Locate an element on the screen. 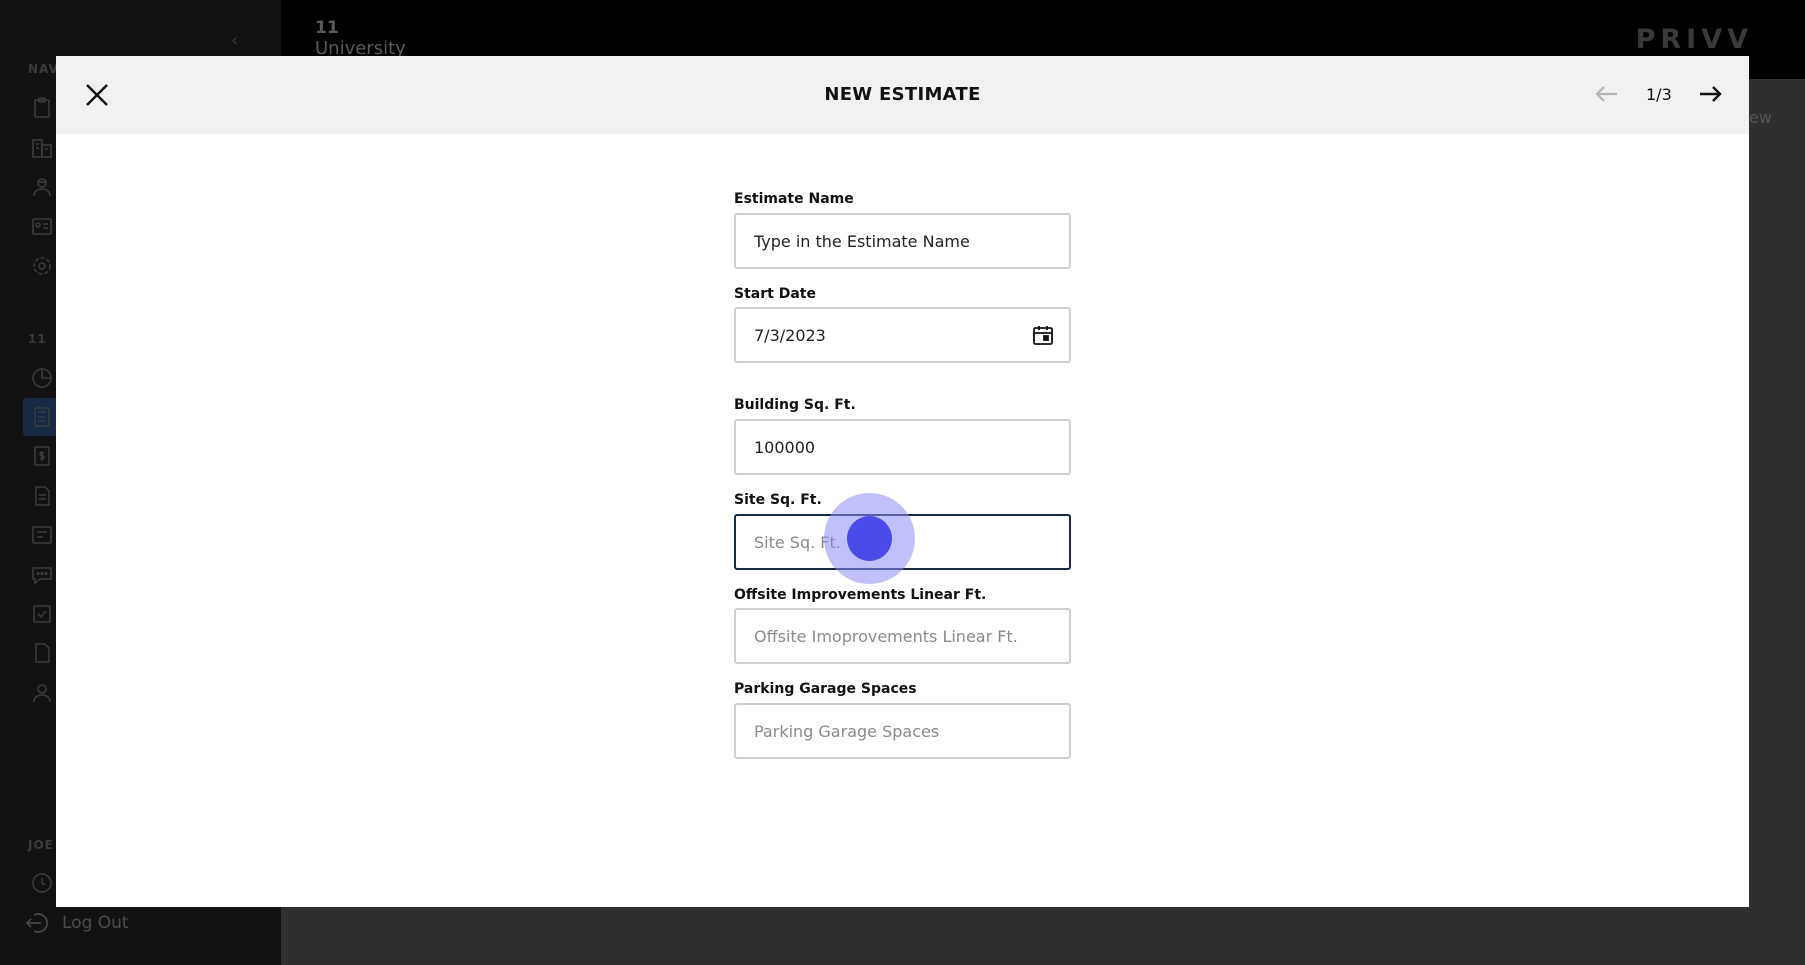 The image size is (1805, 965). gear-icon is located at coordinates (42, 266).